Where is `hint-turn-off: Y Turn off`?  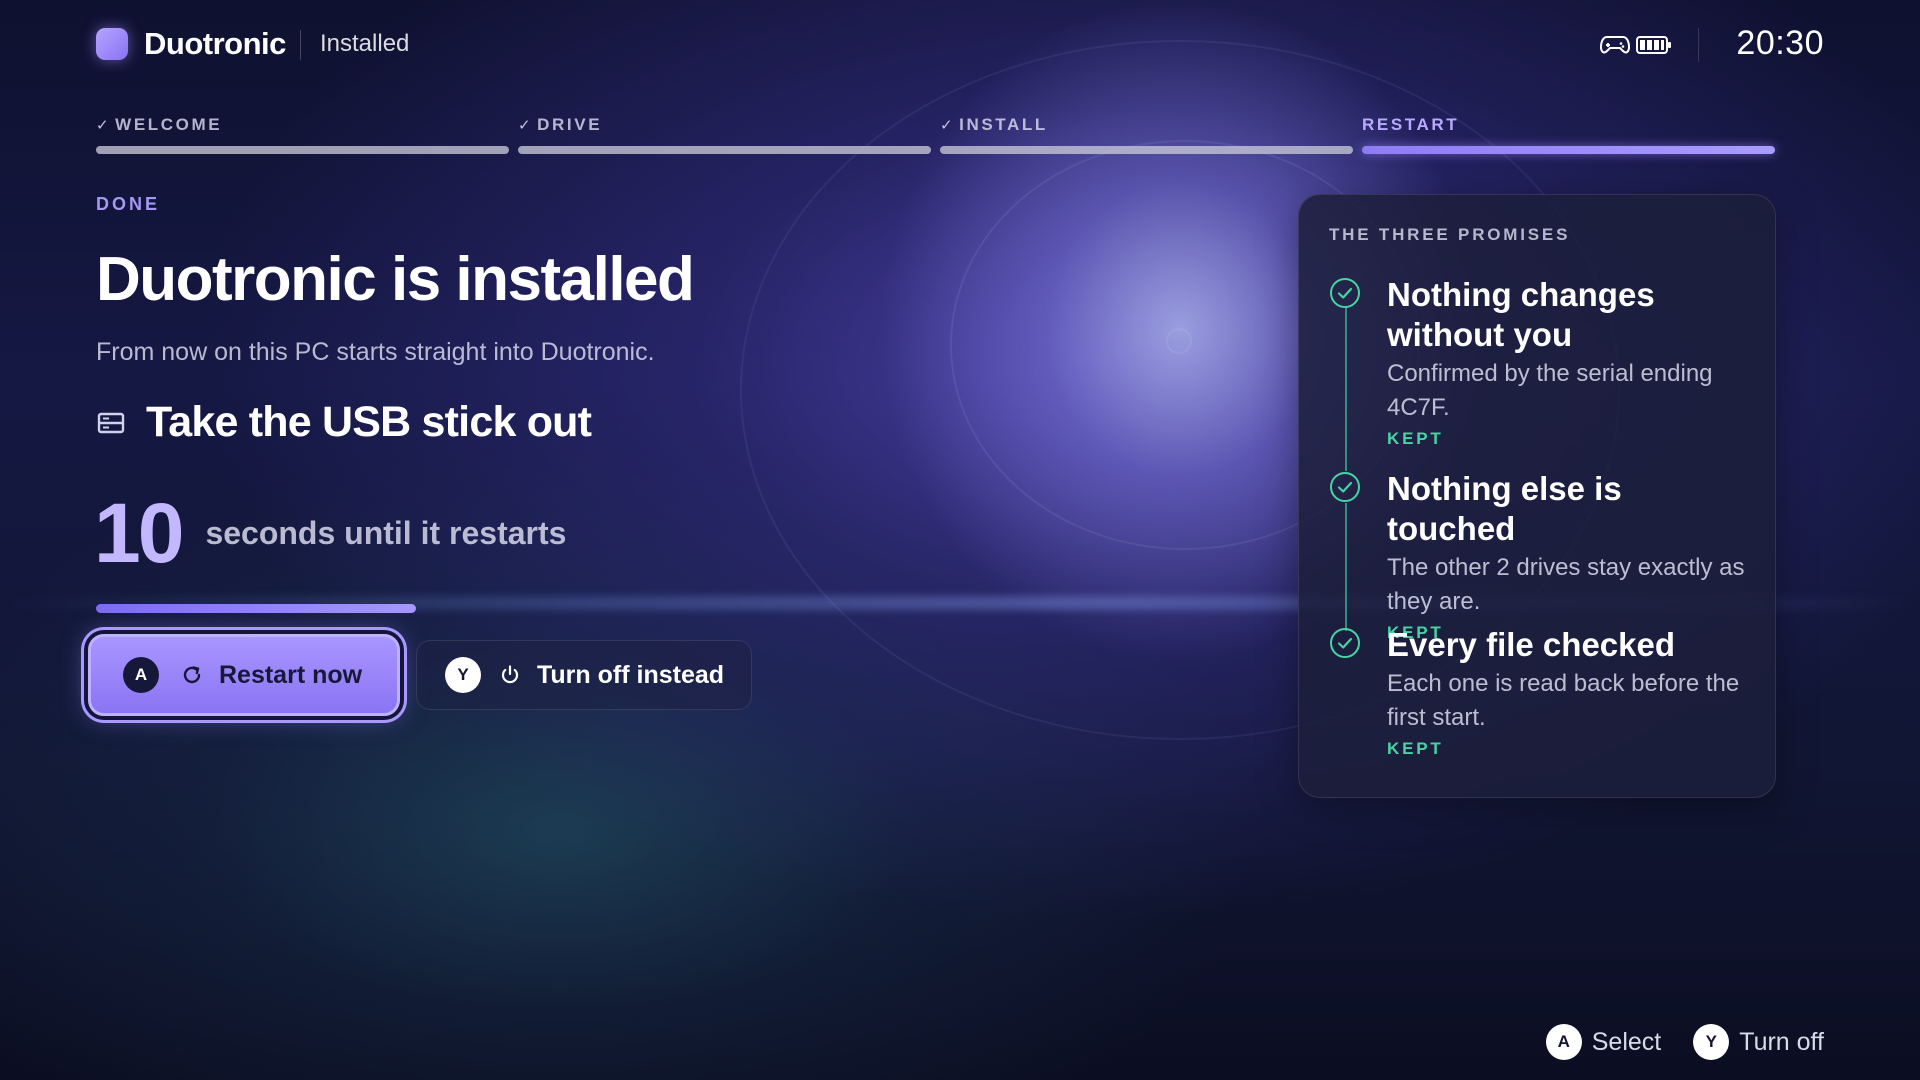 hint-turn-off: Y Turn off is located at coordinates (1758, 1042).